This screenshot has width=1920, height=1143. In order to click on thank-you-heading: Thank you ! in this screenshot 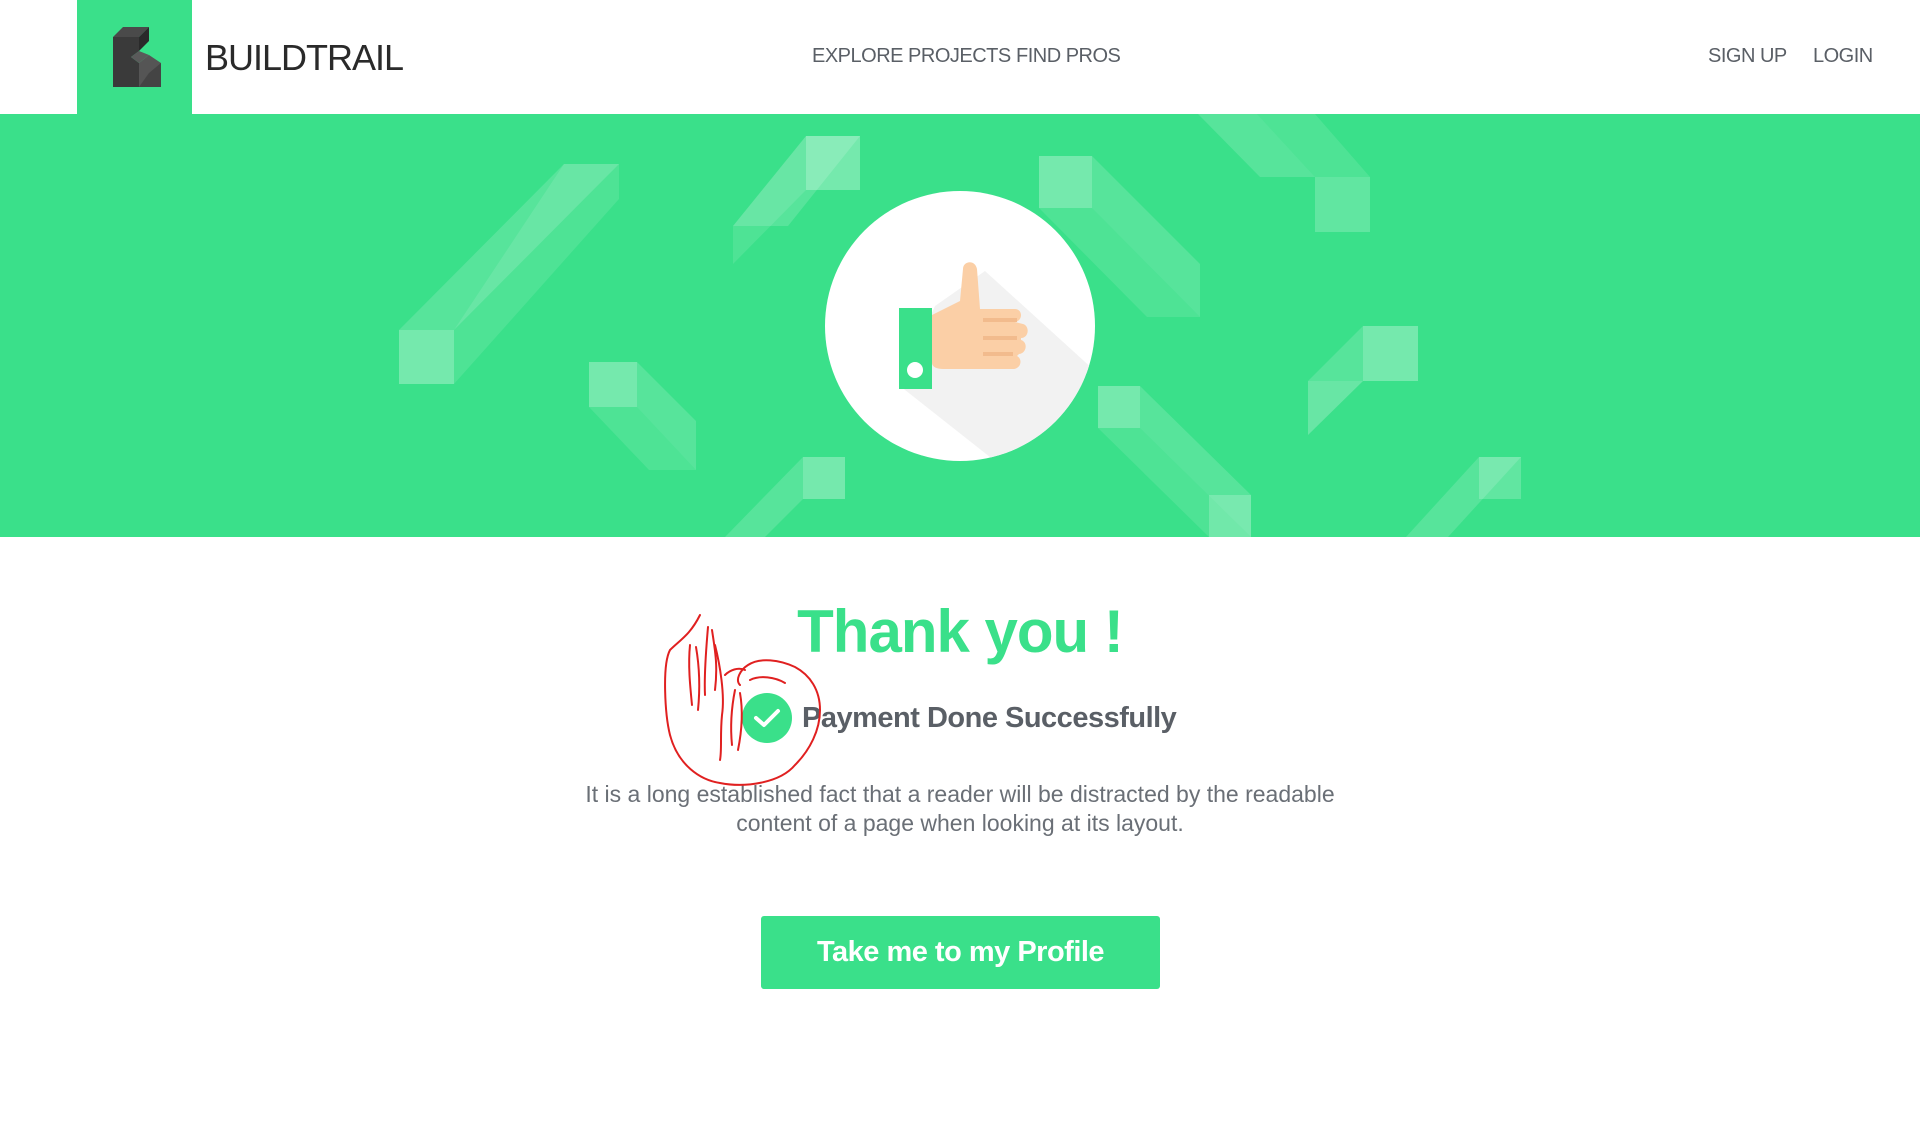, I will do `click(960, 631)`.